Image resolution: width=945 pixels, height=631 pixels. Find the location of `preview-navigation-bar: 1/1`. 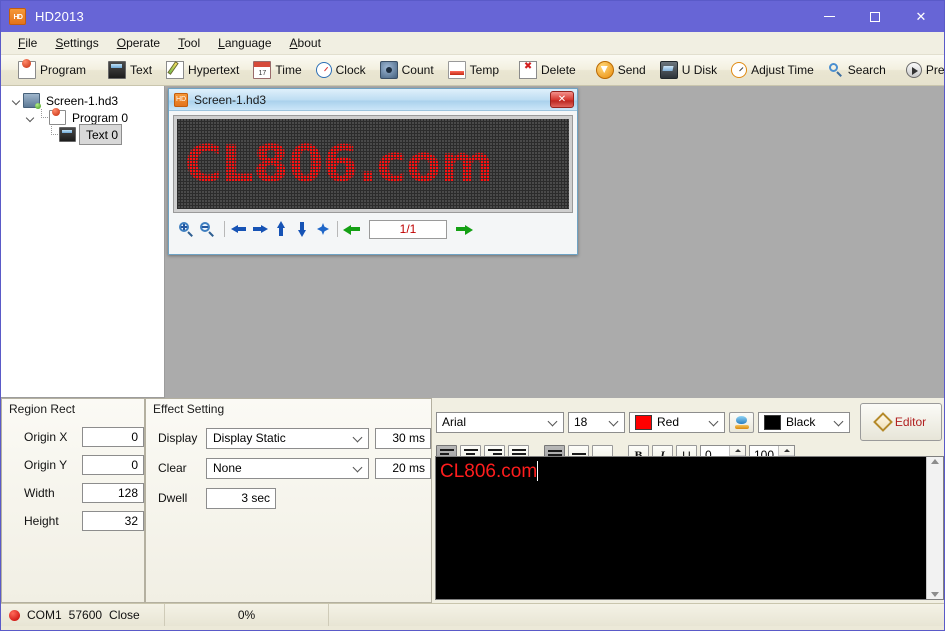

preview-navigation-bar: 1/1 is located at coordinates (373, 227).